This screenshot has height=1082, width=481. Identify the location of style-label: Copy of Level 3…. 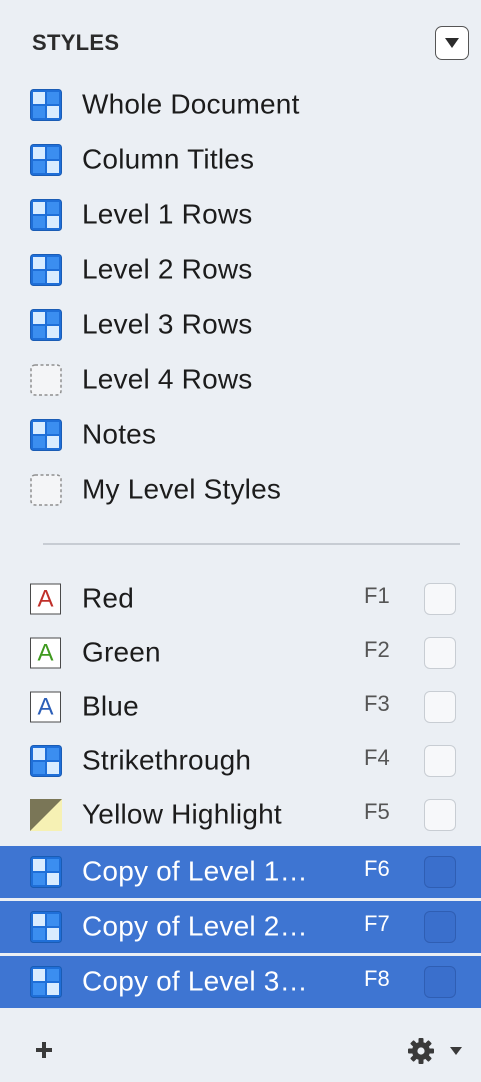
(195, 981).